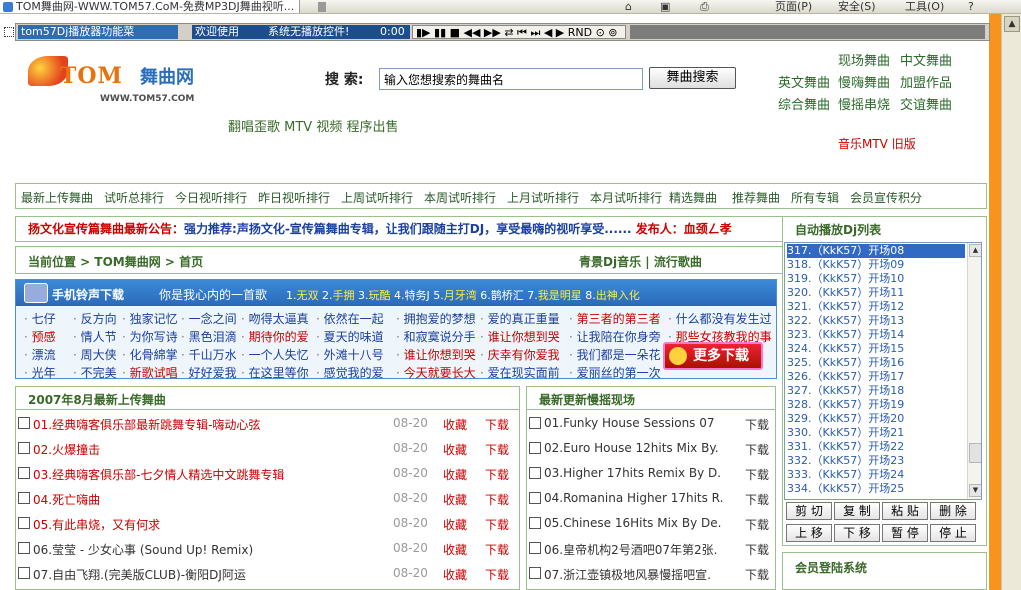 This screenshot has width=1021, height=590. Describe the element at coordinates (807, 32) in the screenshot. I see `player-volume-slider` at that location.